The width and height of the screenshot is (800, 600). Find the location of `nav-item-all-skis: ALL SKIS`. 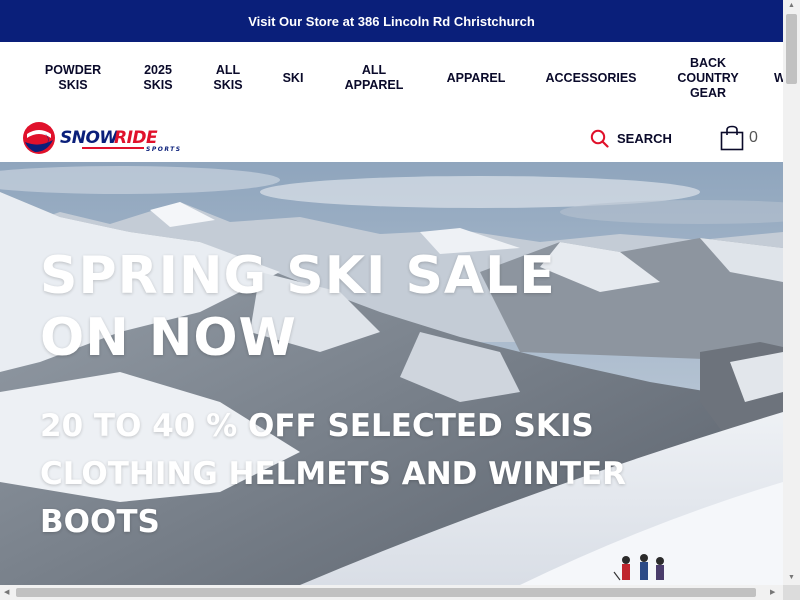

nav-item-all-skis: ALL SKIS is located at coordinates (228, 78).